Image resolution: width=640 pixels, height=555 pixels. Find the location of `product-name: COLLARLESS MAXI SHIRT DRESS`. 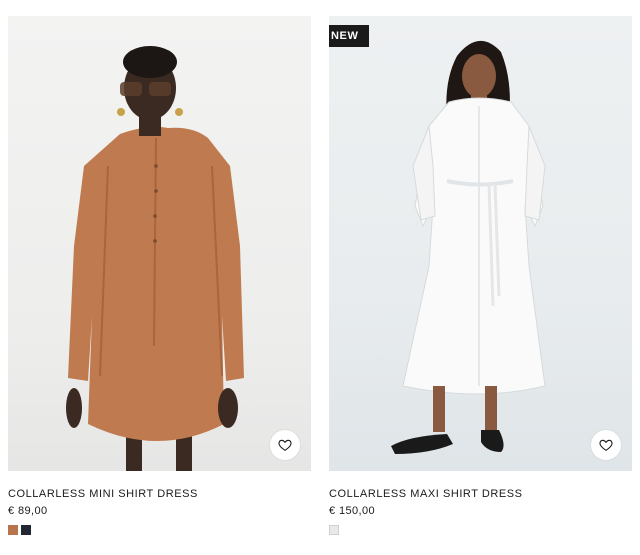

product-name: COLLARLESS MAXI SHIRT DRESS is located at coordinates (426, 494).